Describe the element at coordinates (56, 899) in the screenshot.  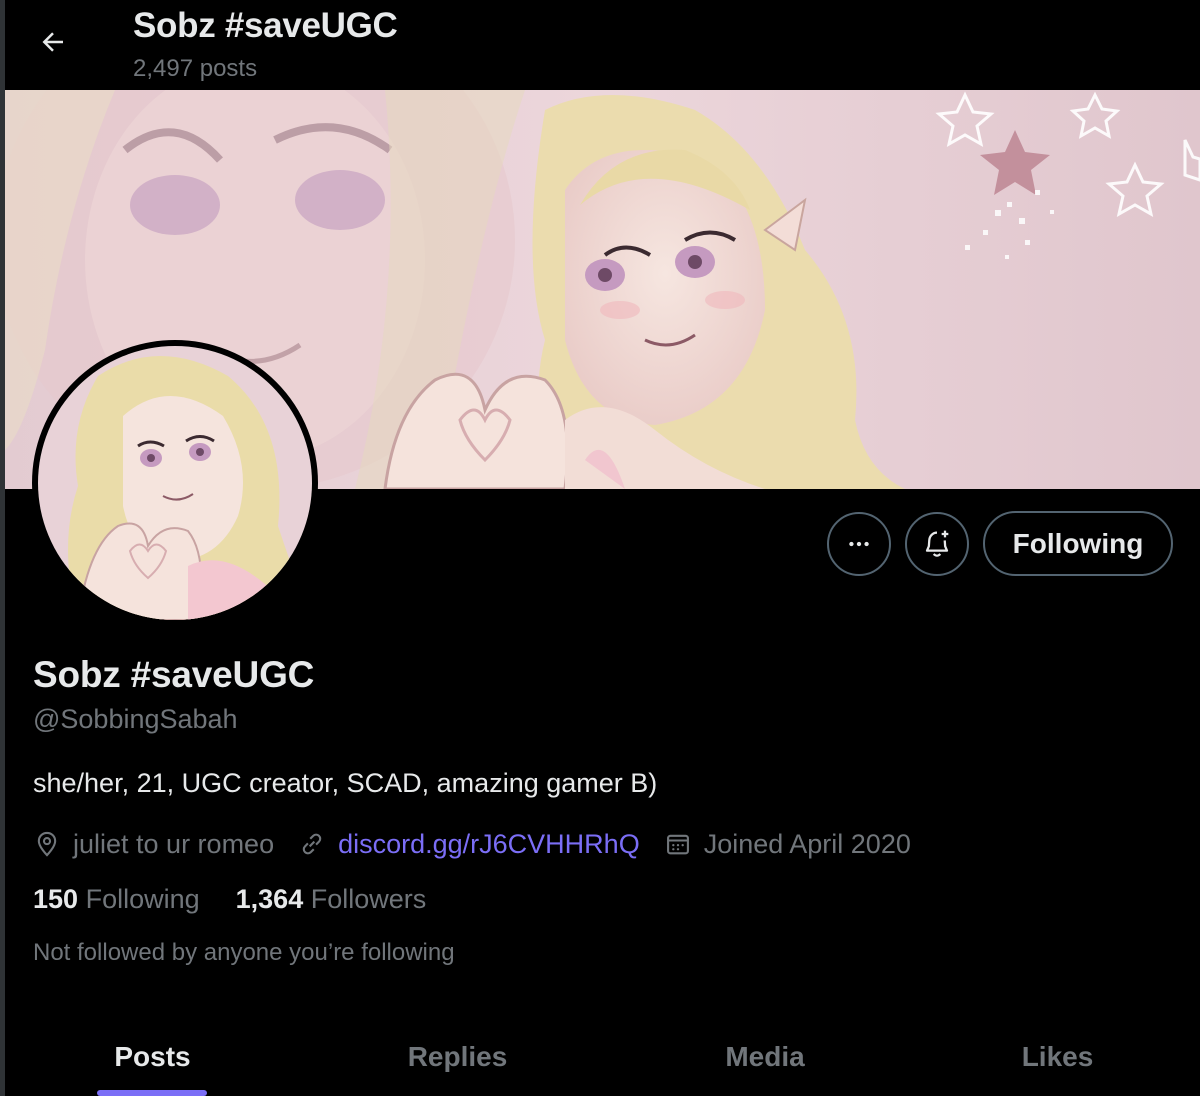
I see `following-count: 150` at that location.